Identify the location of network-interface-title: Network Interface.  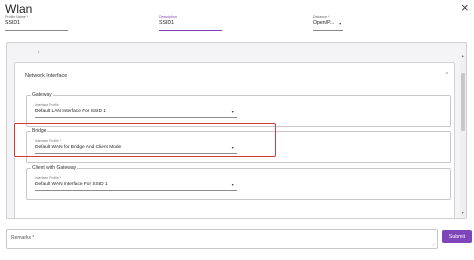
(46, 76).